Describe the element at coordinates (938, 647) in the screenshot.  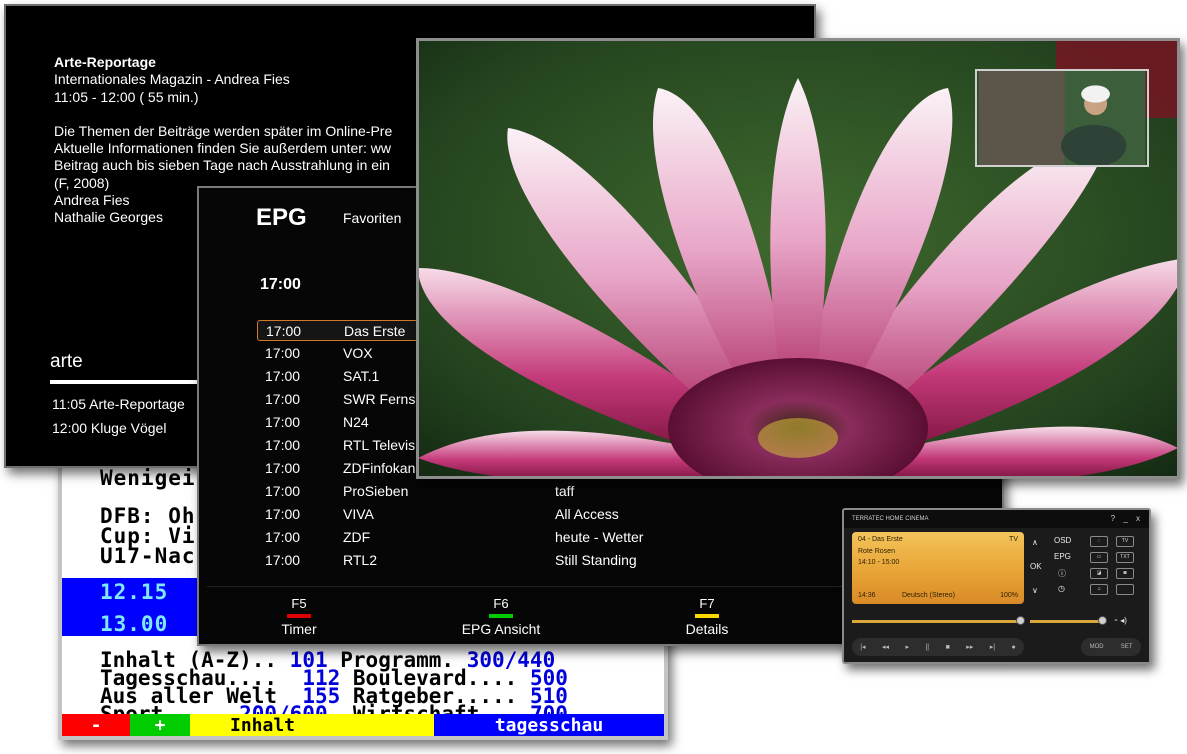
I see `transport-controls: |◂ ◂◂ ▸ || ■ ▸▸ ▸| ●` at that location.